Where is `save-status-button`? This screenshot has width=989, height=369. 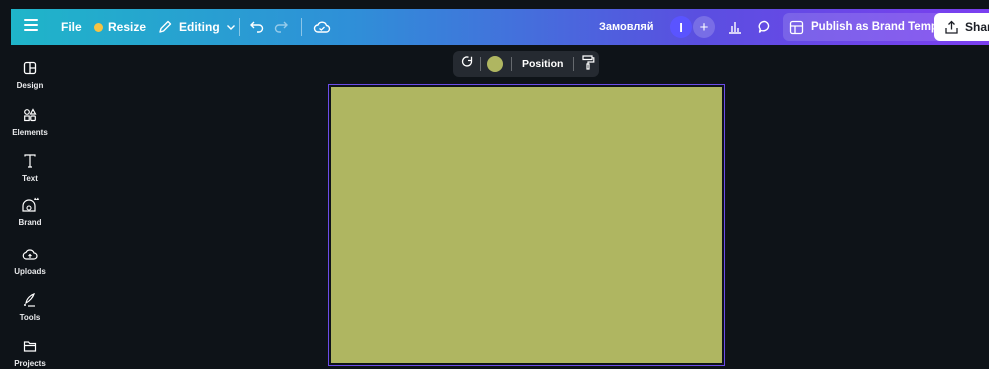
save-status-button is located at coordinates (322, 28).